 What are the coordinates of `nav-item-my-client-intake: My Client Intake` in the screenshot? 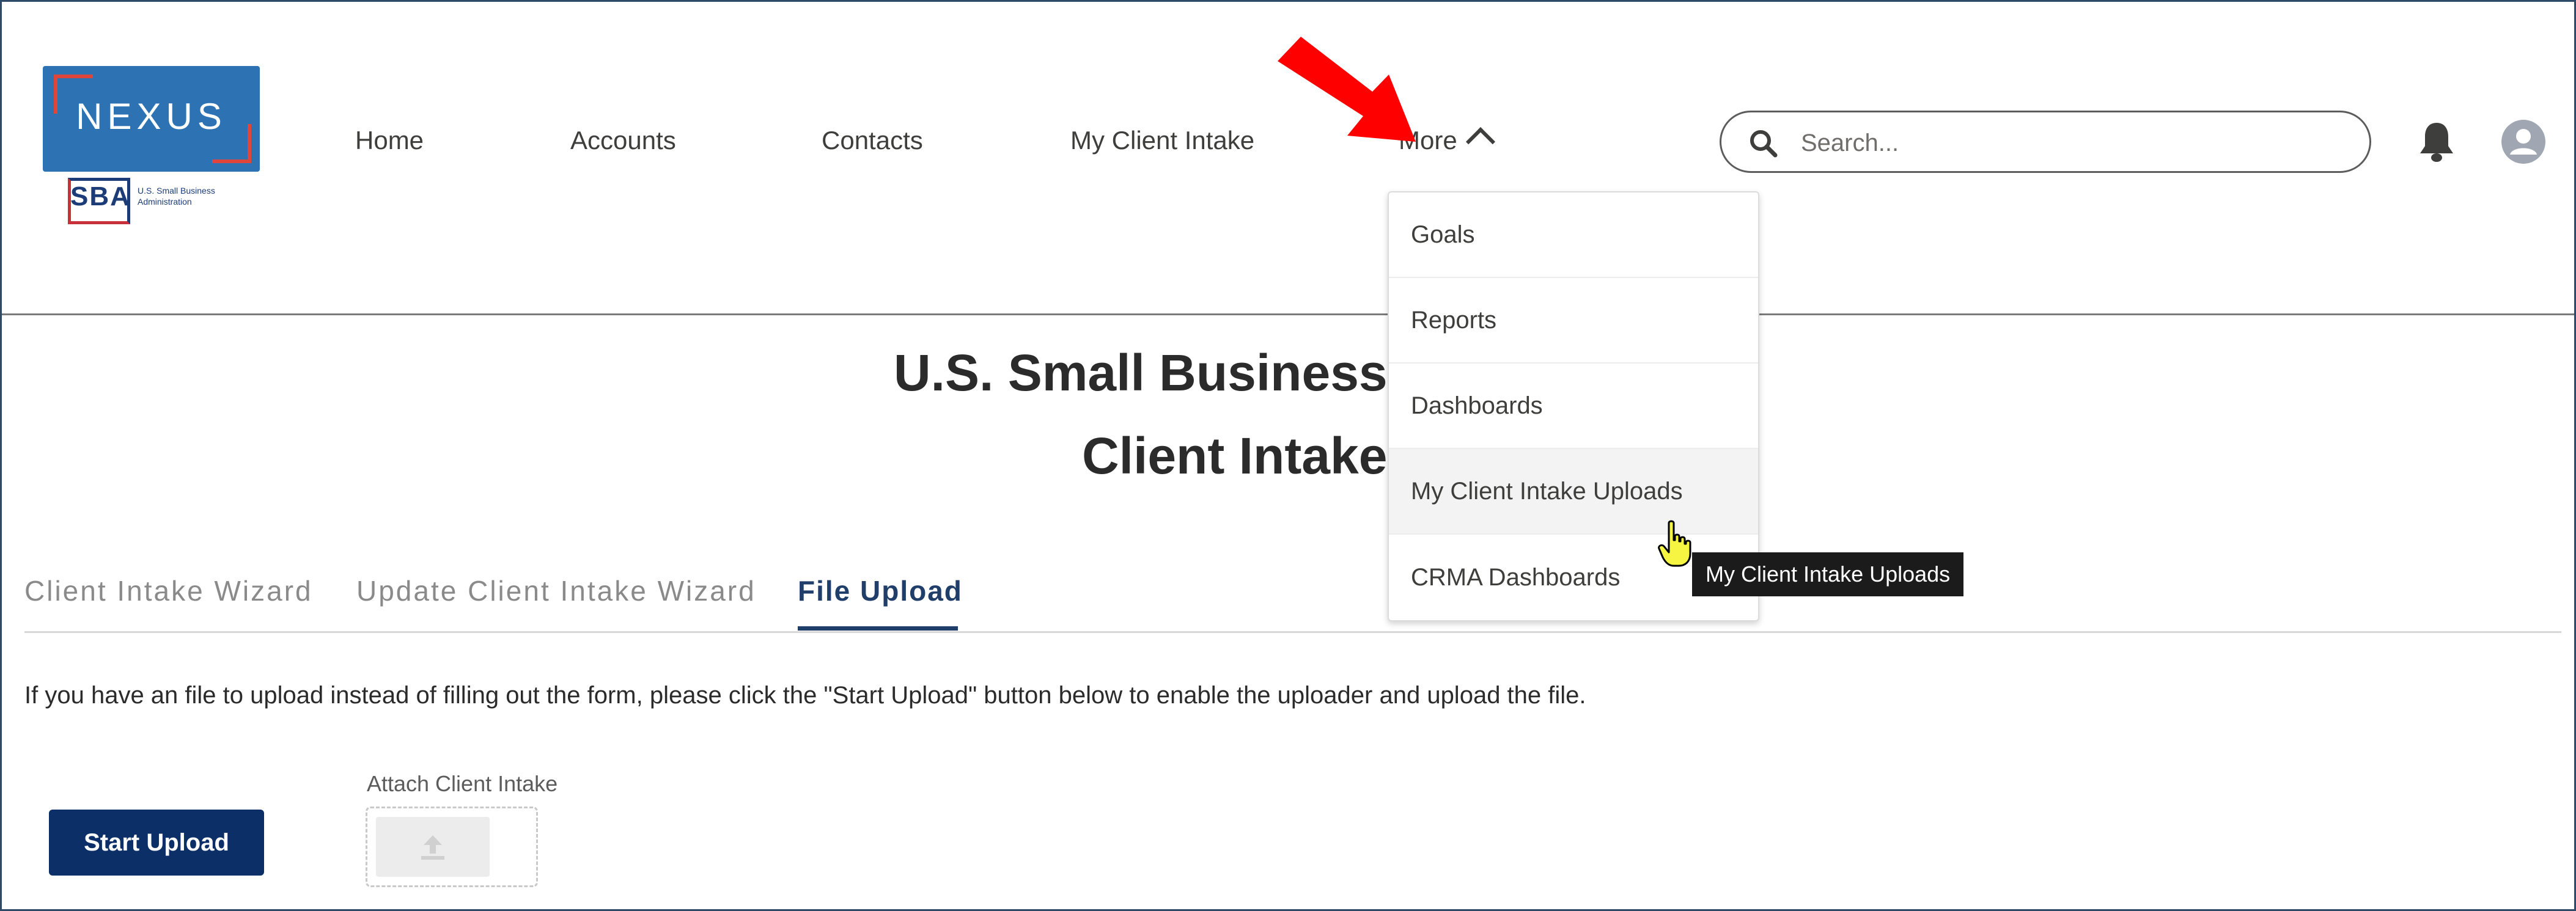 It's located at (1162, 140).